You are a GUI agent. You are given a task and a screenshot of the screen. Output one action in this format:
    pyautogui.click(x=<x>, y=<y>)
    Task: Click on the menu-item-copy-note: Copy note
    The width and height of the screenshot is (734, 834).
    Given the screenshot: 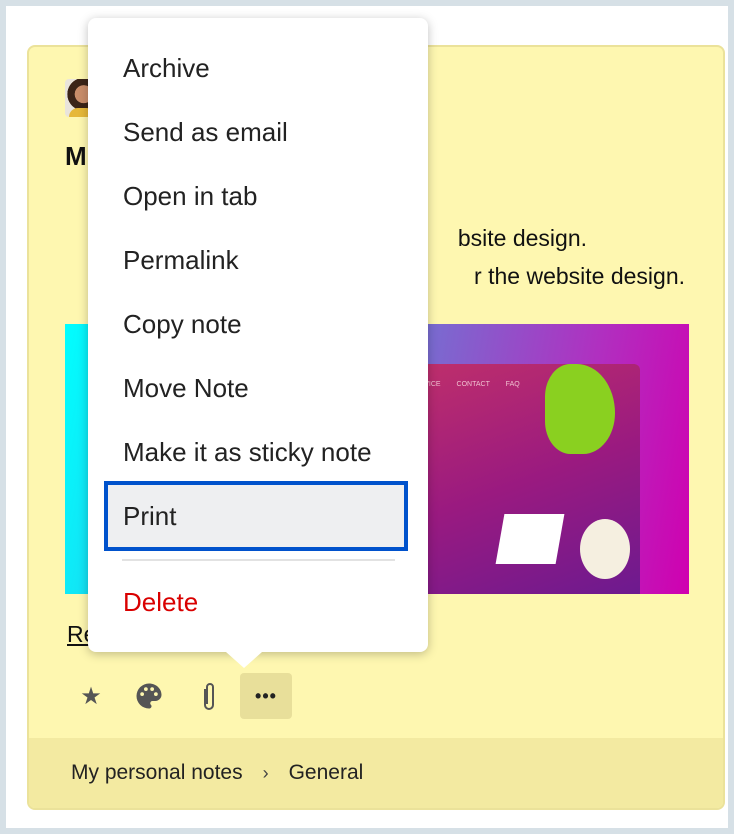 What is the action you would take?
    pyautogui.click(x=182, y=324)
    